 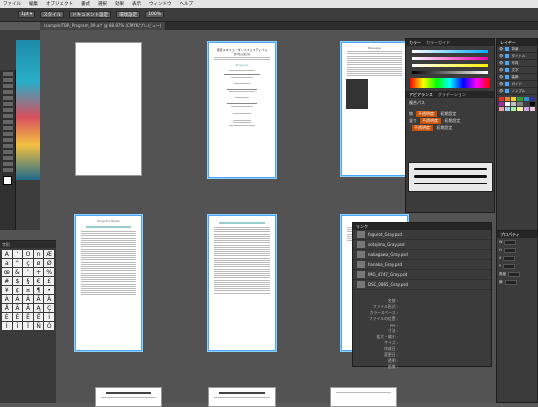 What do you see at coordinates (422, 245) in the screenshot?
I see `link-row: sotajima_Gray.psd` at bounding box center [422, 245].